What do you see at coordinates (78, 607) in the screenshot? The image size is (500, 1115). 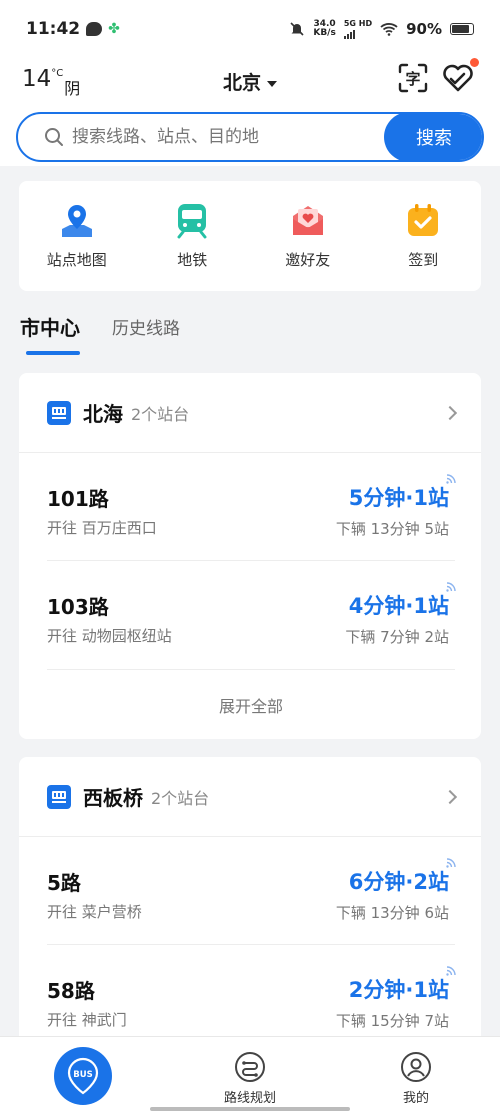 I see `route-name: 103路` at bounding box center [78, 607].